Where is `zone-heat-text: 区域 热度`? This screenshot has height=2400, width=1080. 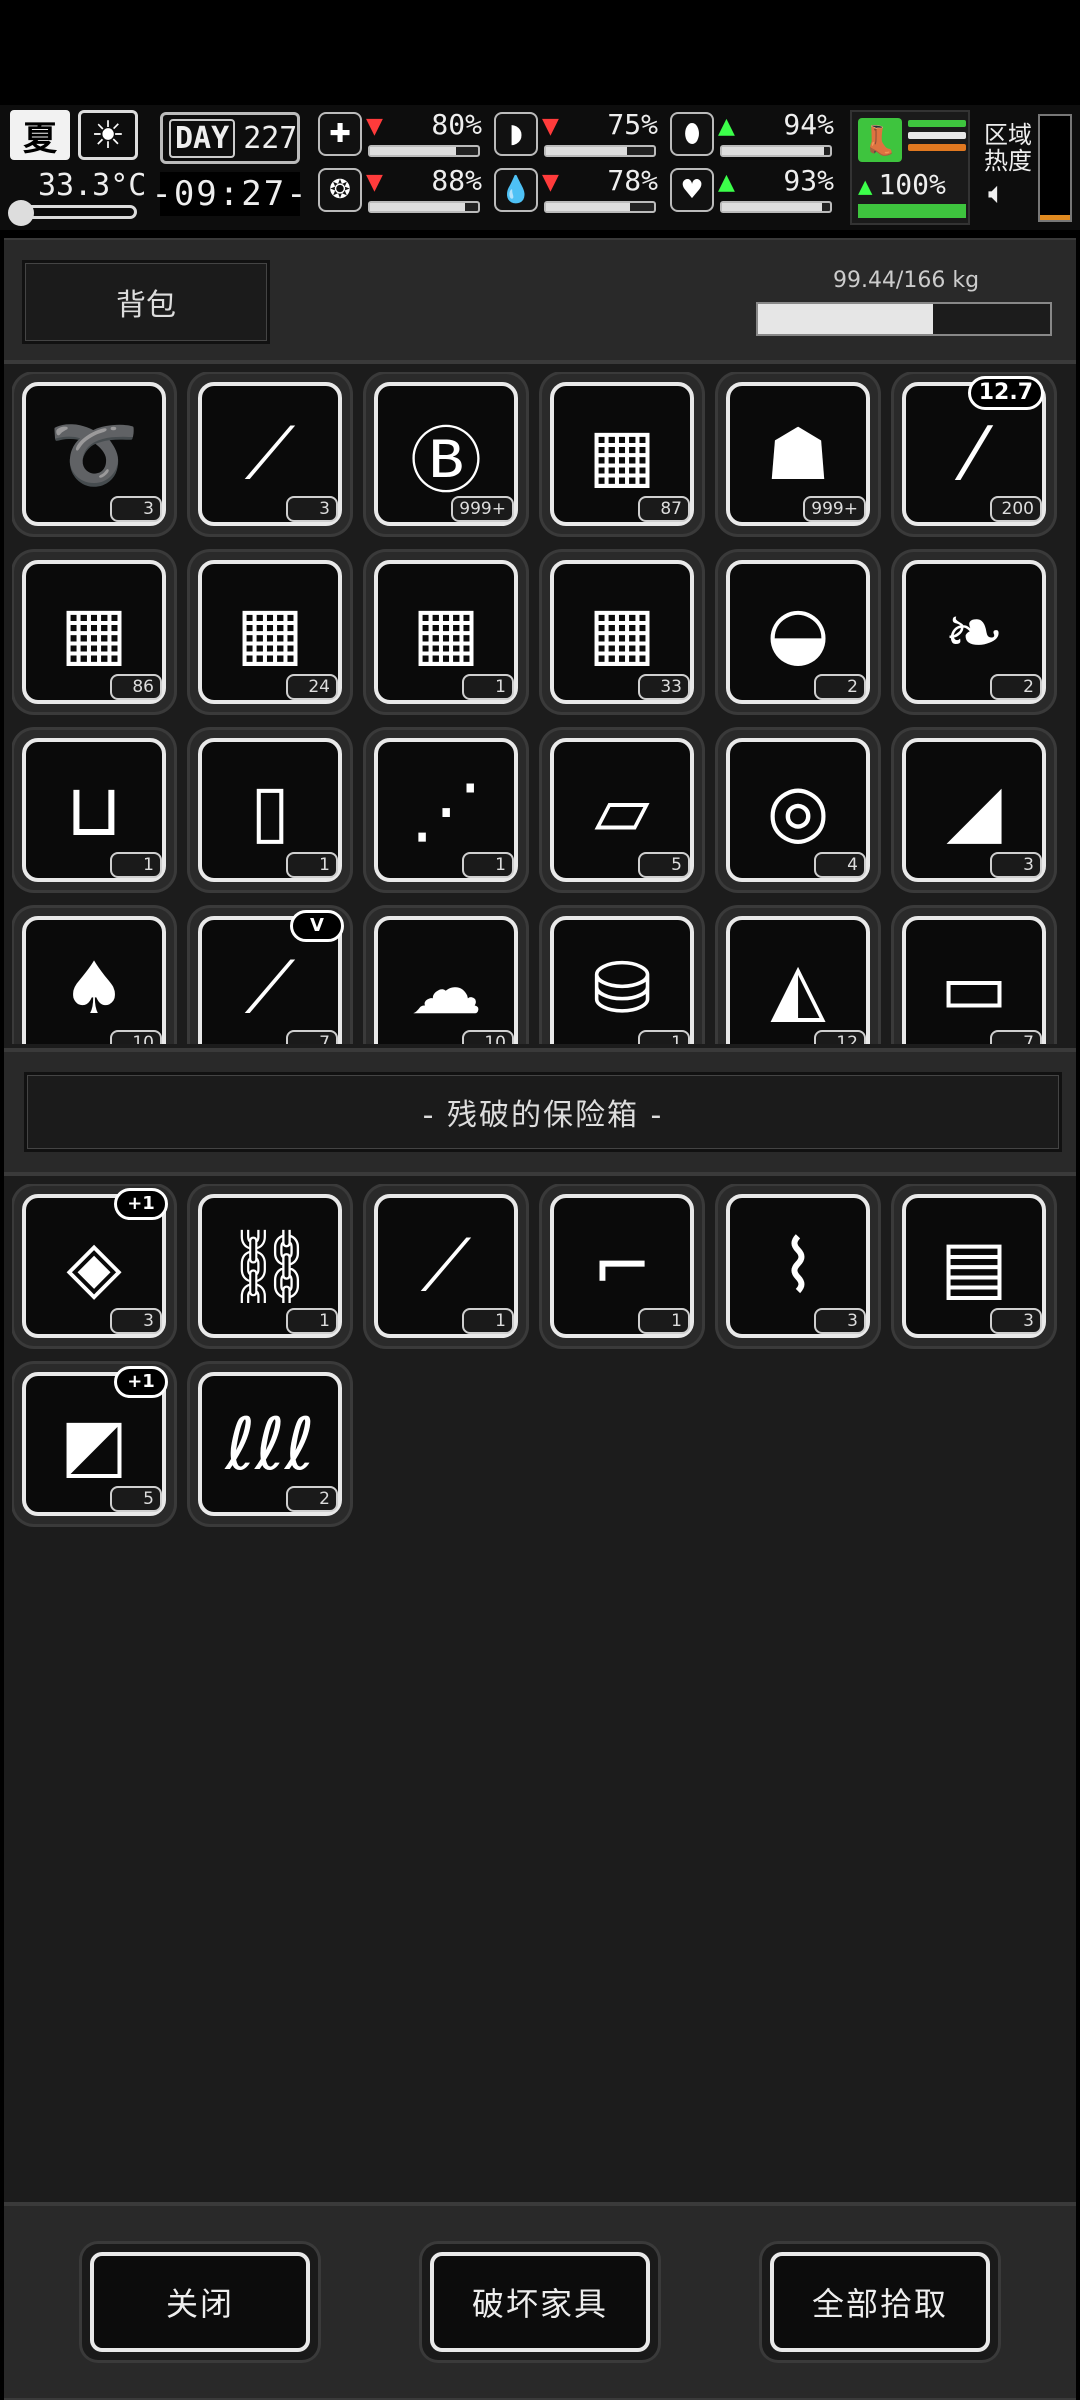
zone-heat-text: 区域 热度 is located at coordinates (1008, 148).